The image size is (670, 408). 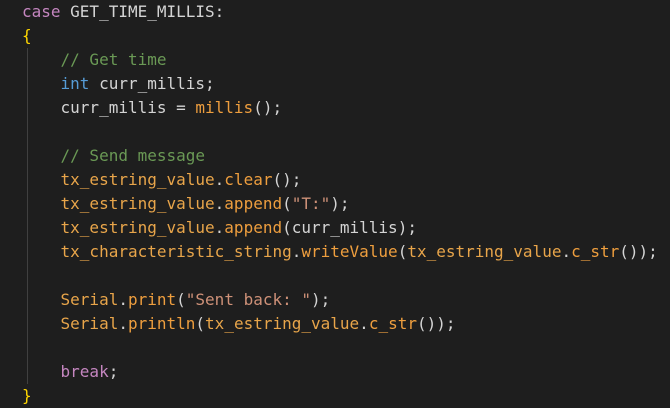 I want to click on code-token-orange-function: println, so click(x=161, y=323).